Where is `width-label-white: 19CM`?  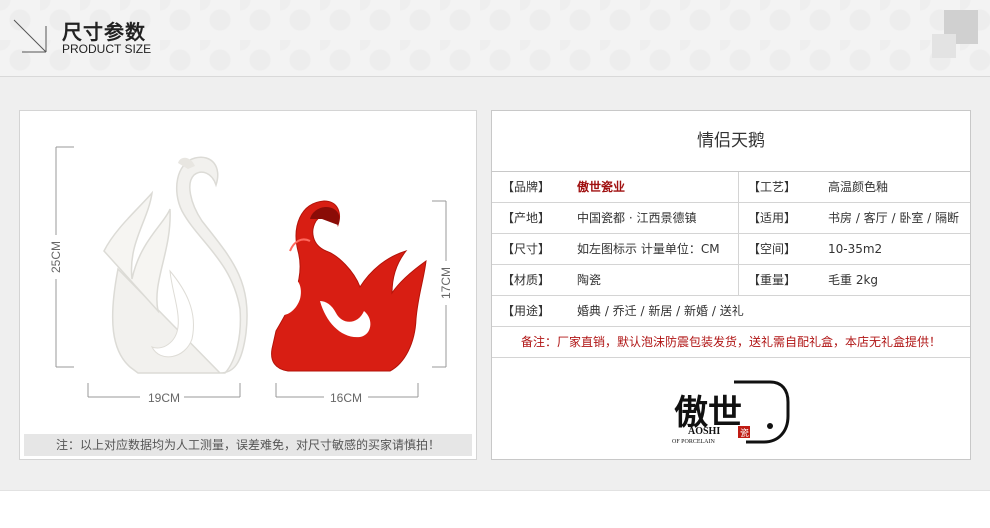 width-label-white: 19CM is located at coordinates (164, 398).